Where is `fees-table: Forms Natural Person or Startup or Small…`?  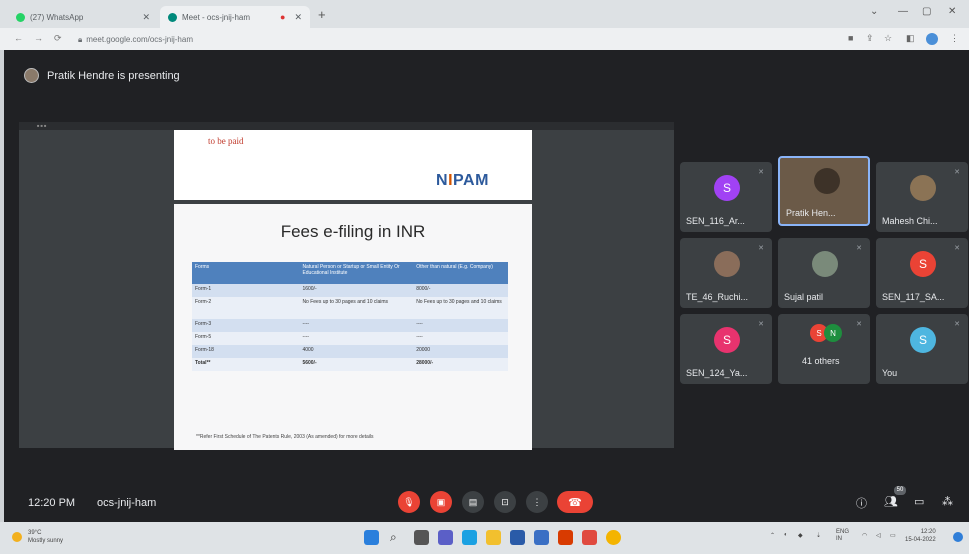 fees-table: Forms Natural Person or Startup or Small… is located at coordinates (350, 316).